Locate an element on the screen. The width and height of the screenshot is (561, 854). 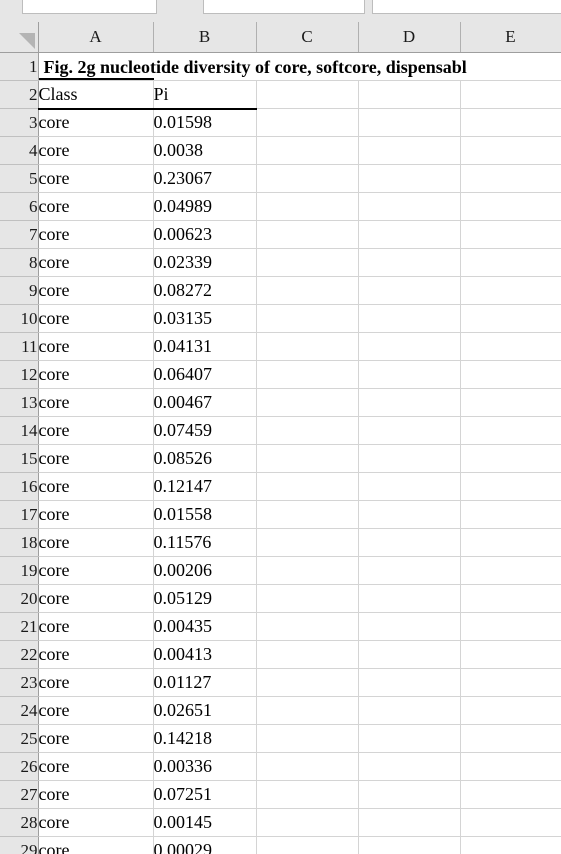
cell-pi: 0.00413 is located at coordinates (205, 654).